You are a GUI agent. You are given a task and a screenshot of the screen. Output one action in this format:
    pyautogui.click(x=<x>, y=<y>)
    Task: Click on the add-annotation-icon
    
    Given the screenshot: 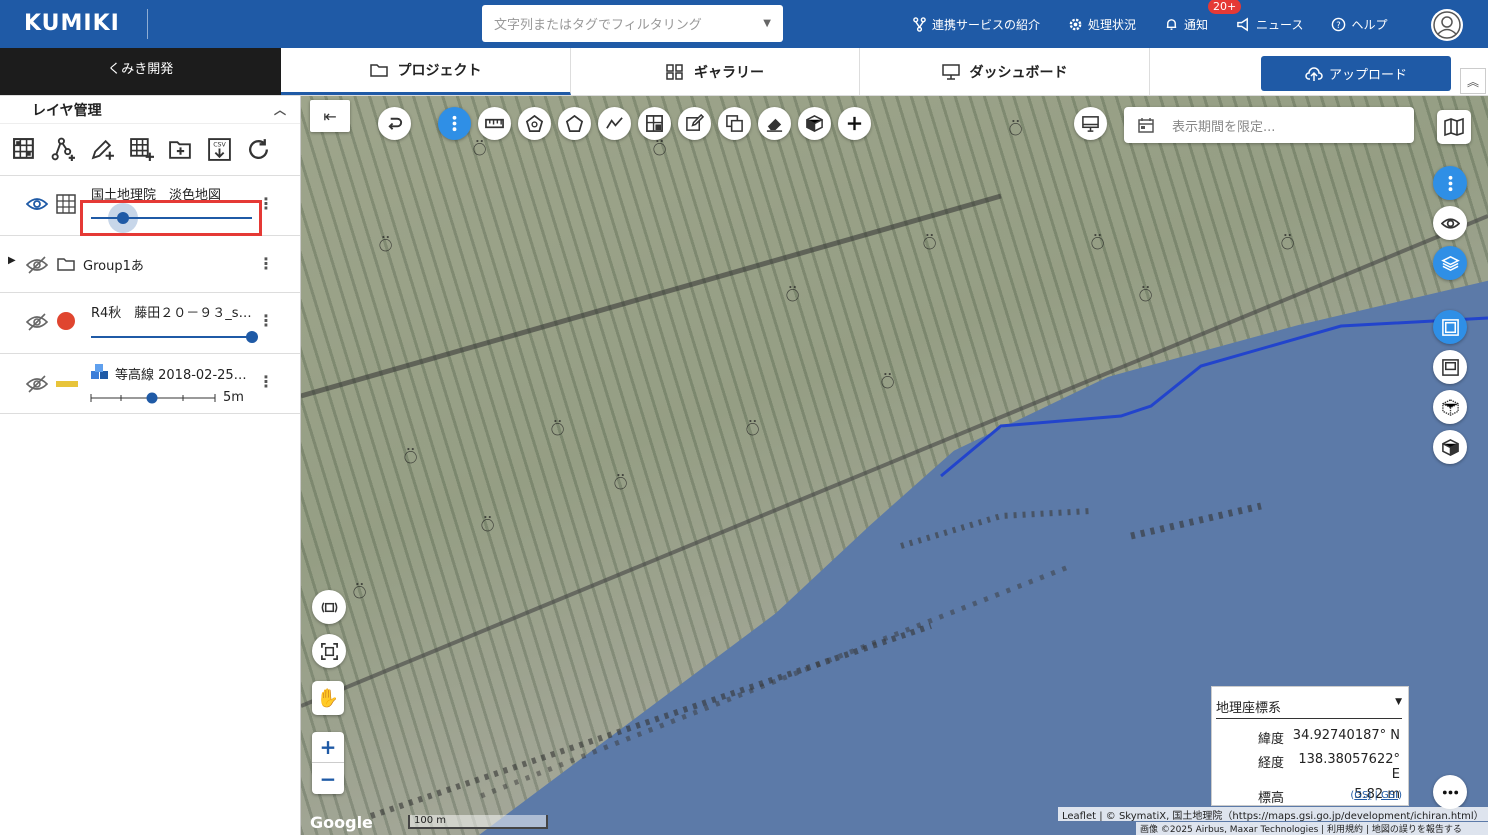 What is the action you would take?
    pyautogui.click(x=102, y=149)
    